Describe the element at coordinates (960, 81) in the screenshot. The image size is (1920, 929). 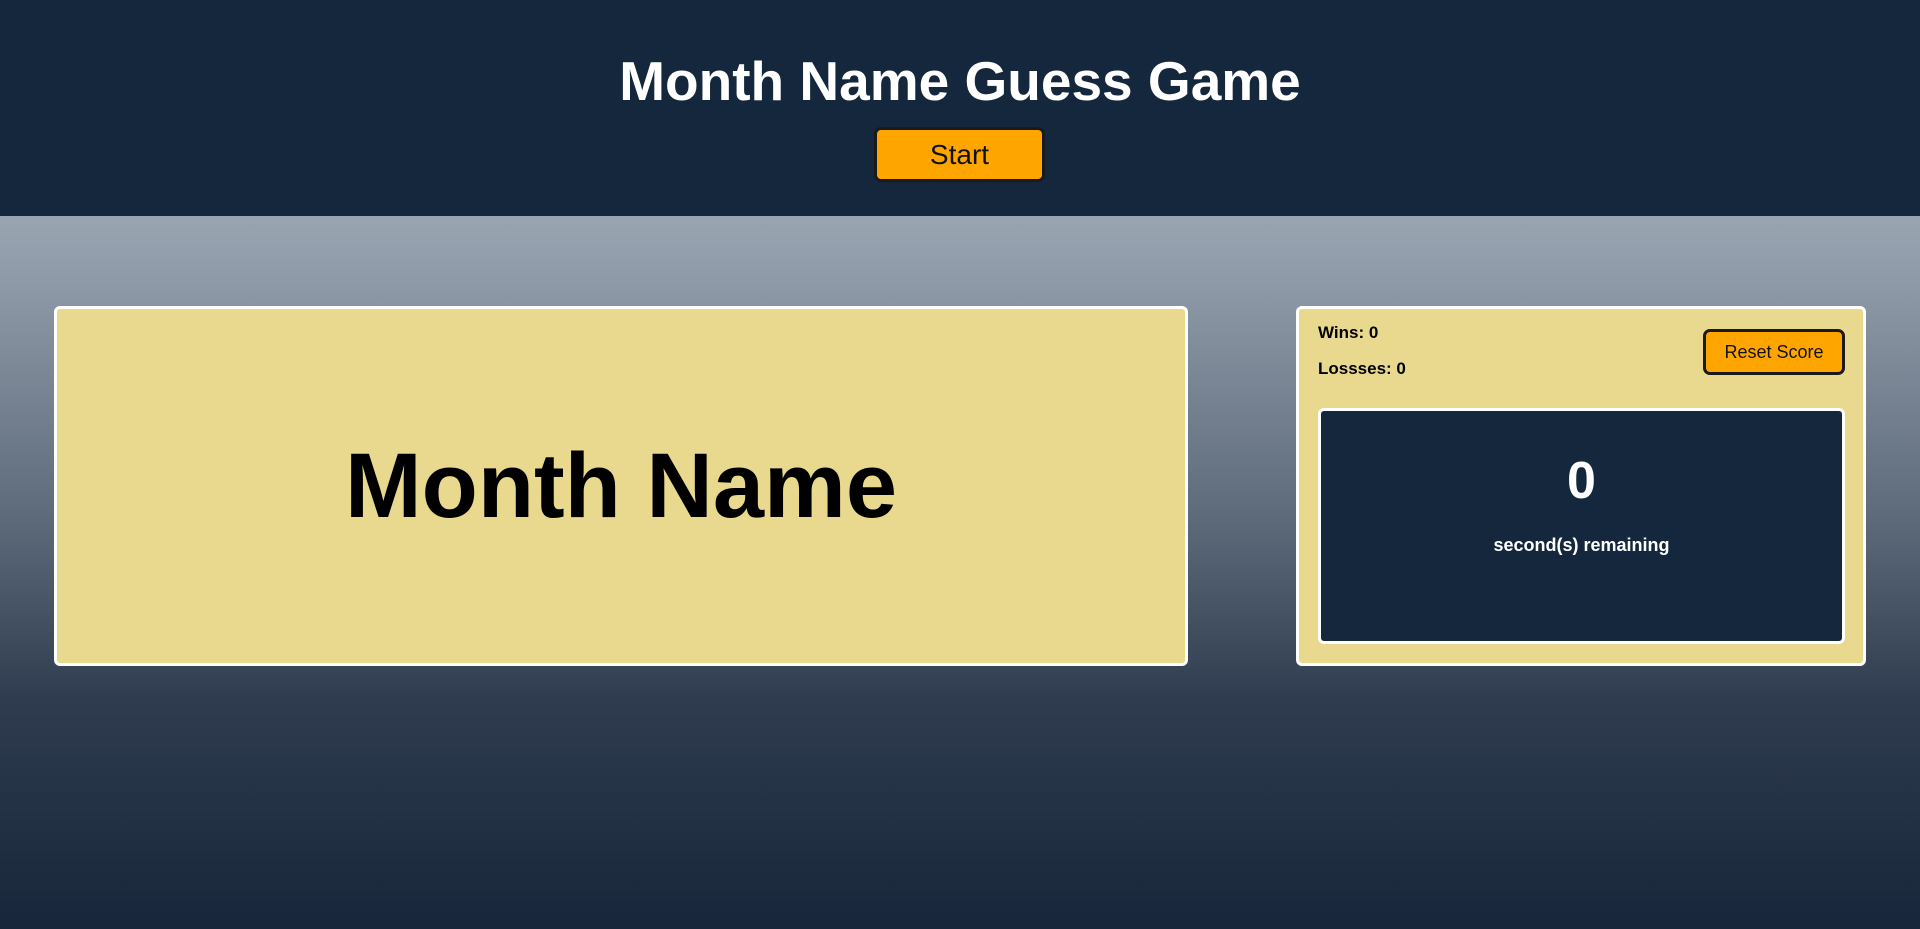
I see `page-title: Month Name Guess Game` at that location.